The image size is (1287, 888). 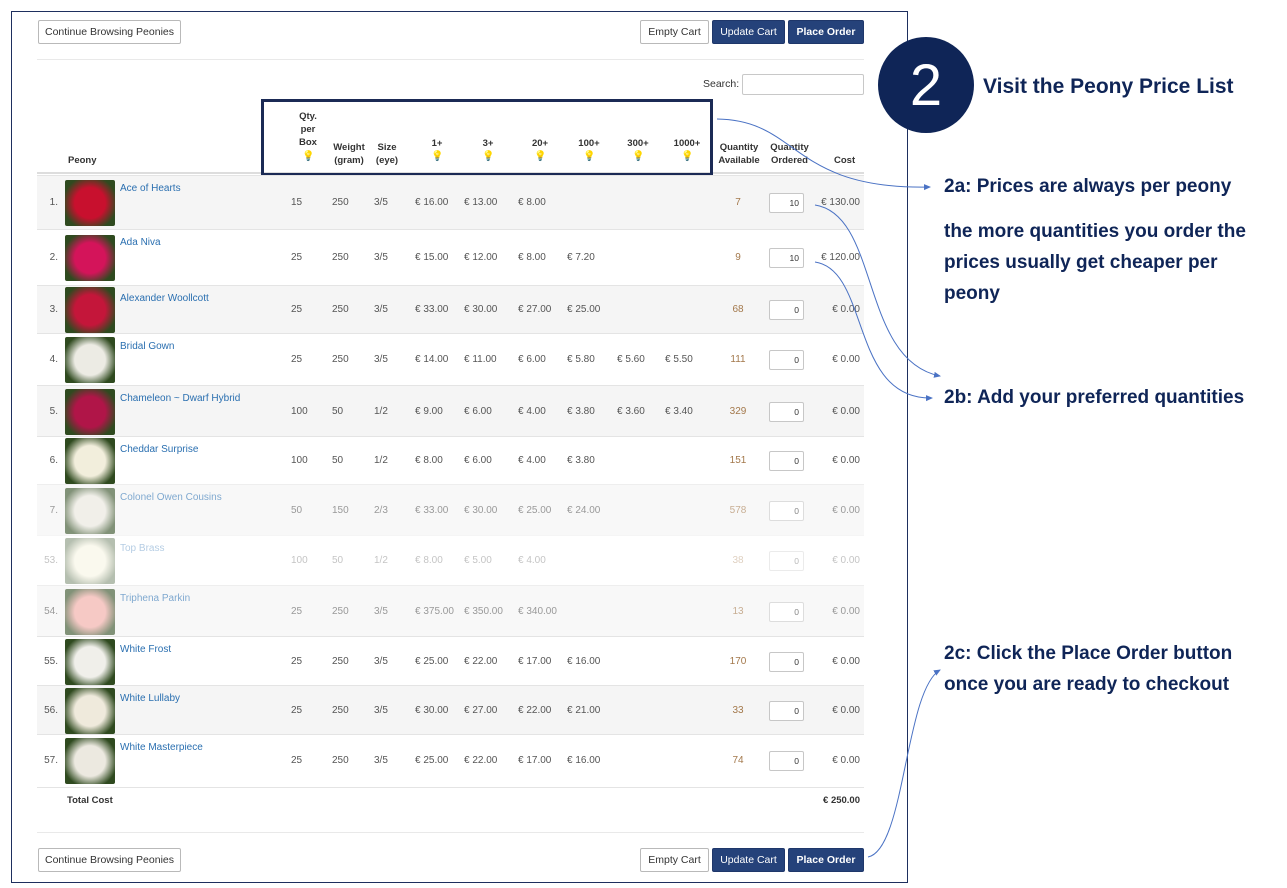 I want to click on search-input, so click(x=803, y=84).